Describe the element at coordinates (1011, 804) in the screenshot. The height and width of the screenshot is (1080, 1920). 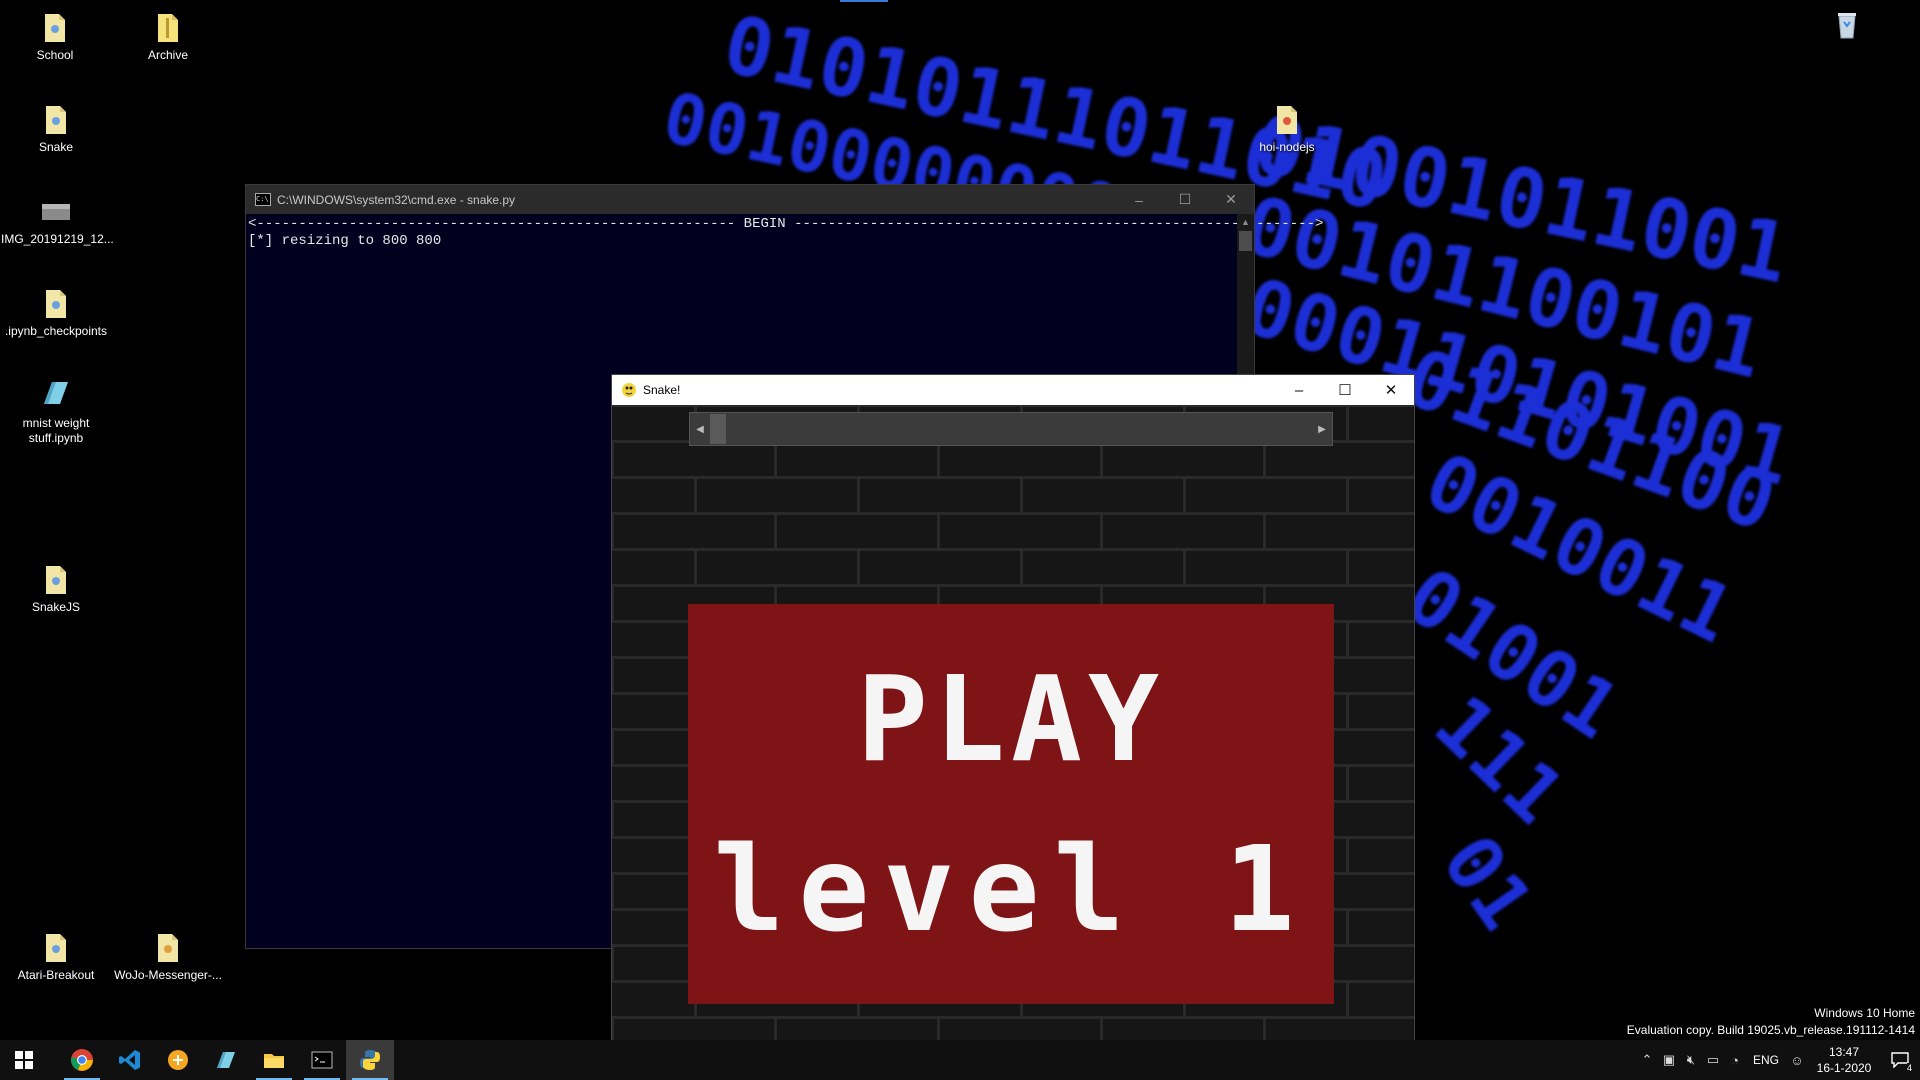
I see `play-level-button: PLAY level 1` at that location.